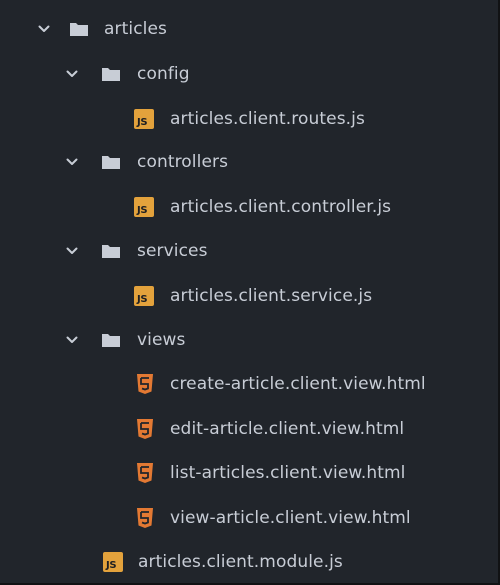  I want to click on file-row-edit-article-html: edit-article.client.view.html, so click(249, 429).